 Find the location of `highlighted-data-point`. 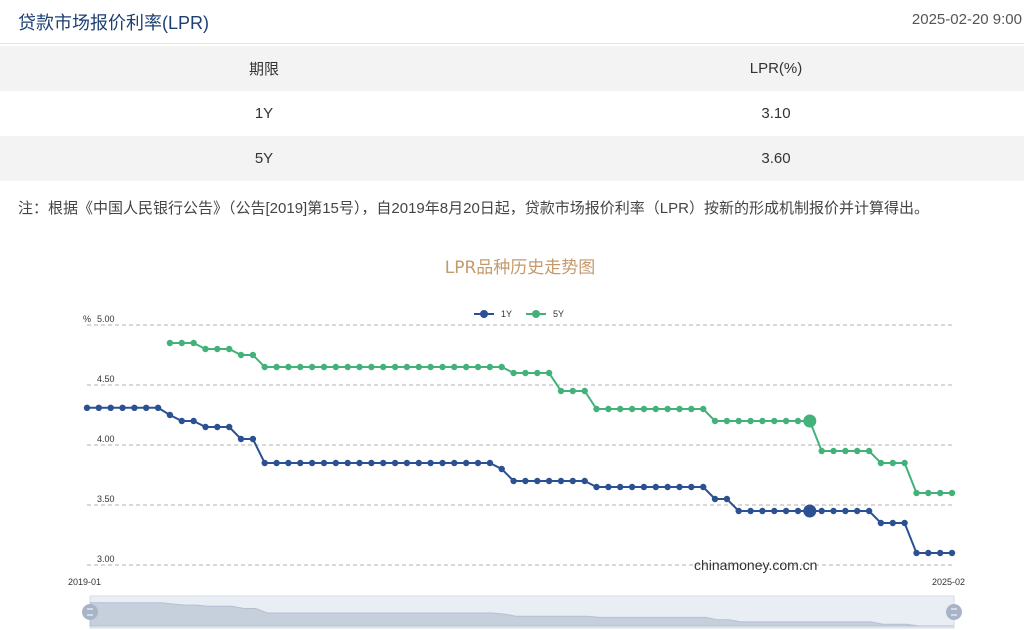

highlighted-data-point is located at coordinates (810, 421).